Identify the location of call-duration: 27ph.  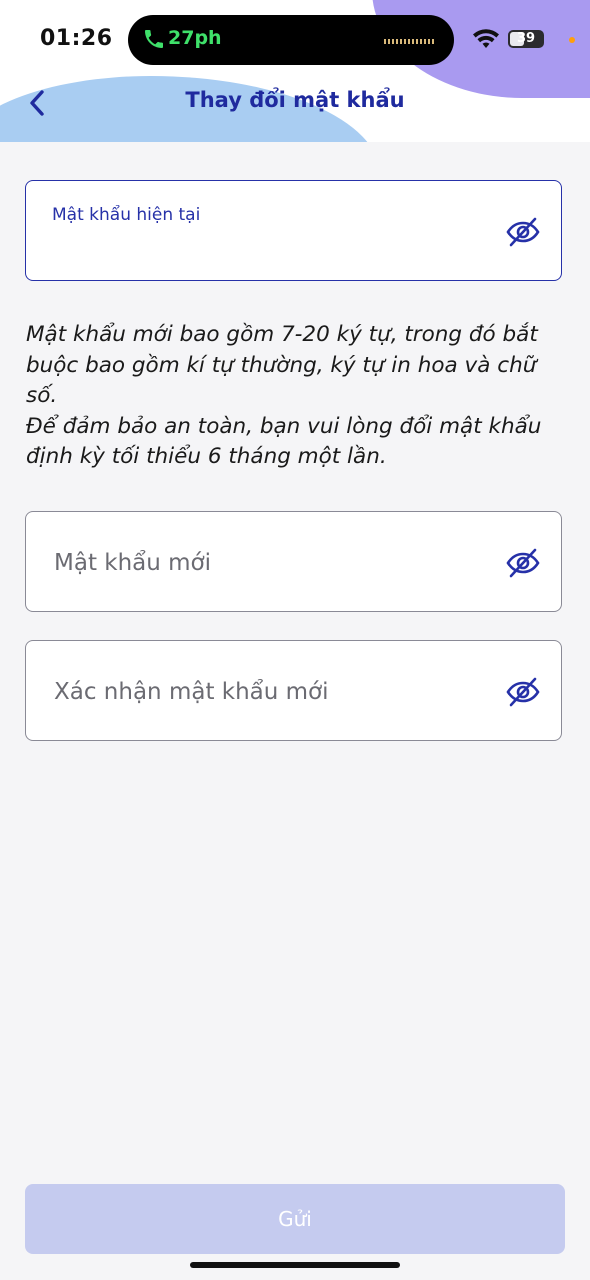
(195, 38).